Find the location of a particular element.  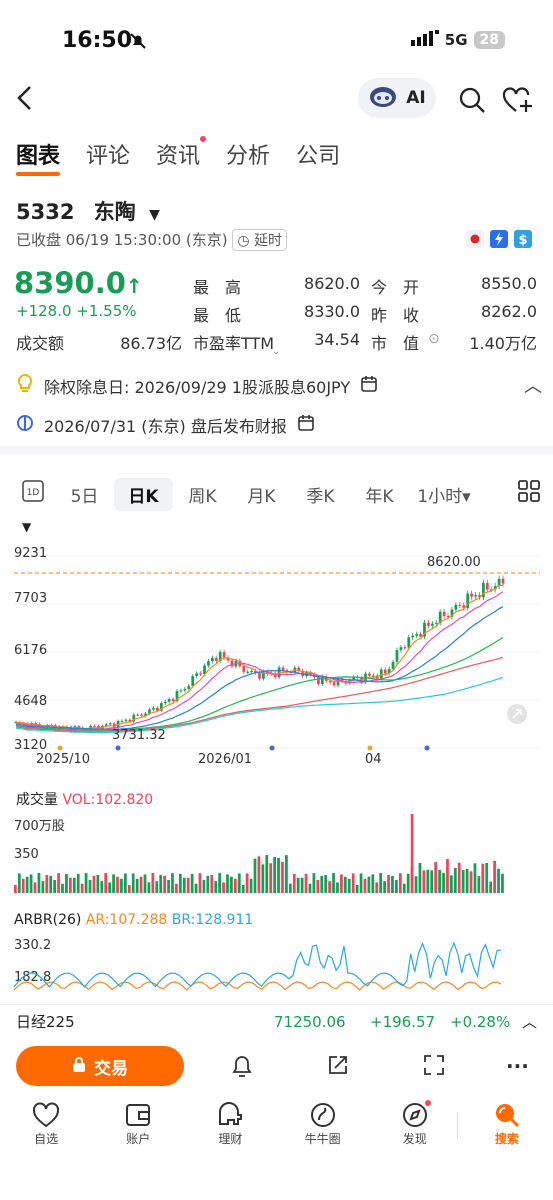

elephant-icon is located at coordinates (230, 1115).